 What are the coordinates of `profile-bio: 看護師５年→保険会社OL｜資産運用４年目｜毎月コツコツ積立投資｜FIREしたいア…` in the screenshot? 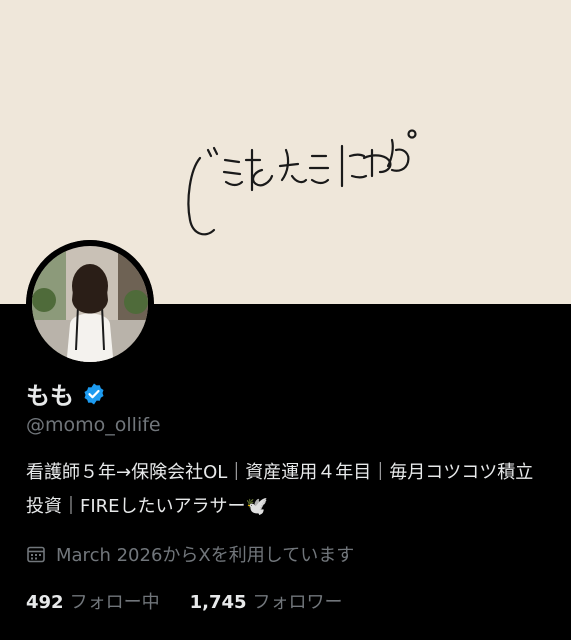 It's located at (280, 489).